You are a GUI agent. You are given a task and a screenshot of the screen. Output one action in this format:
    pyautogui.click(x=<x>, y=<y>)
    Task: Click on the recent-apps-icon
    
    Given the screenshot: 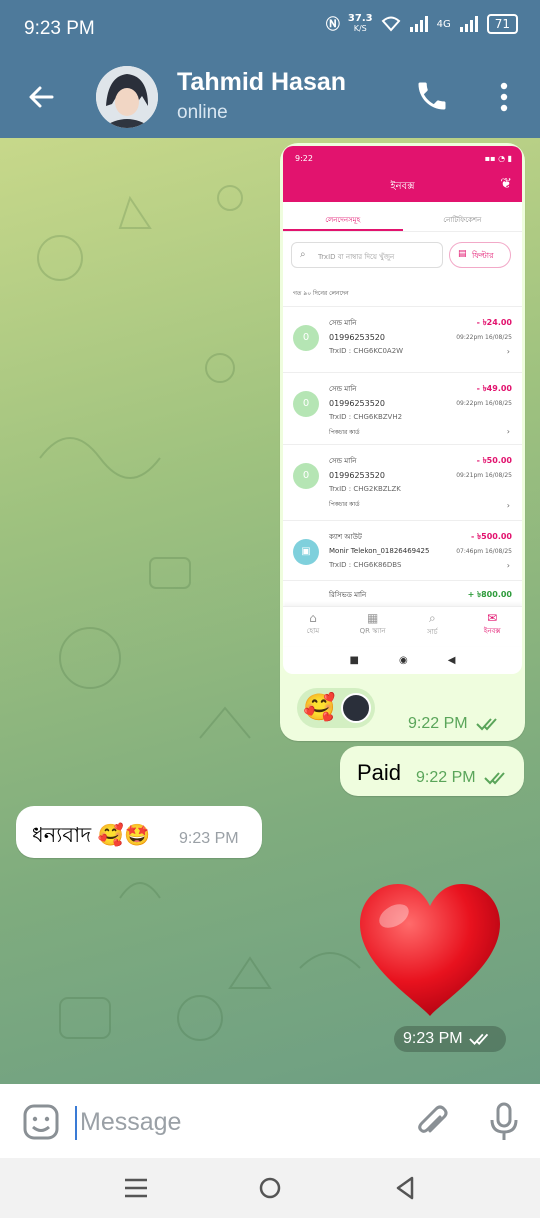 What is the action you would take?
    pyautogui.click(x=136, y=1188)
    